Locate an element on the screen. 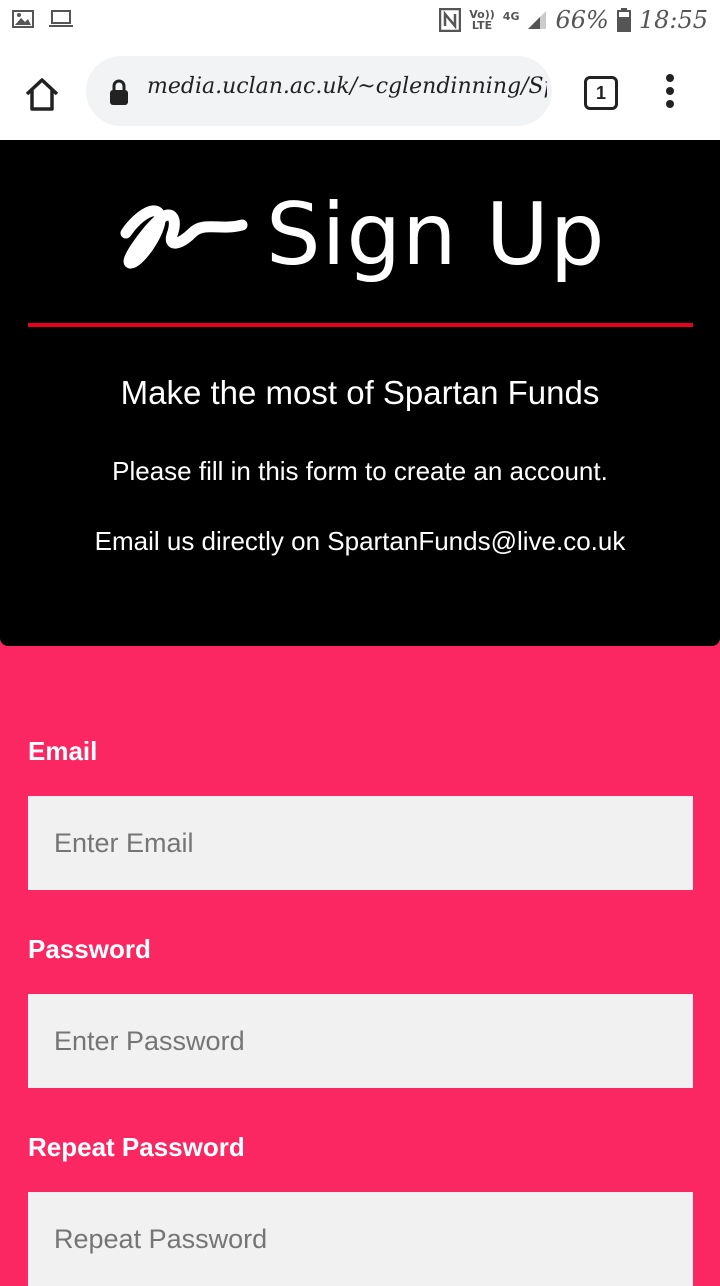 This screenshot has width=720, height=1286. signal-icon is located at coordinates (537, 20).